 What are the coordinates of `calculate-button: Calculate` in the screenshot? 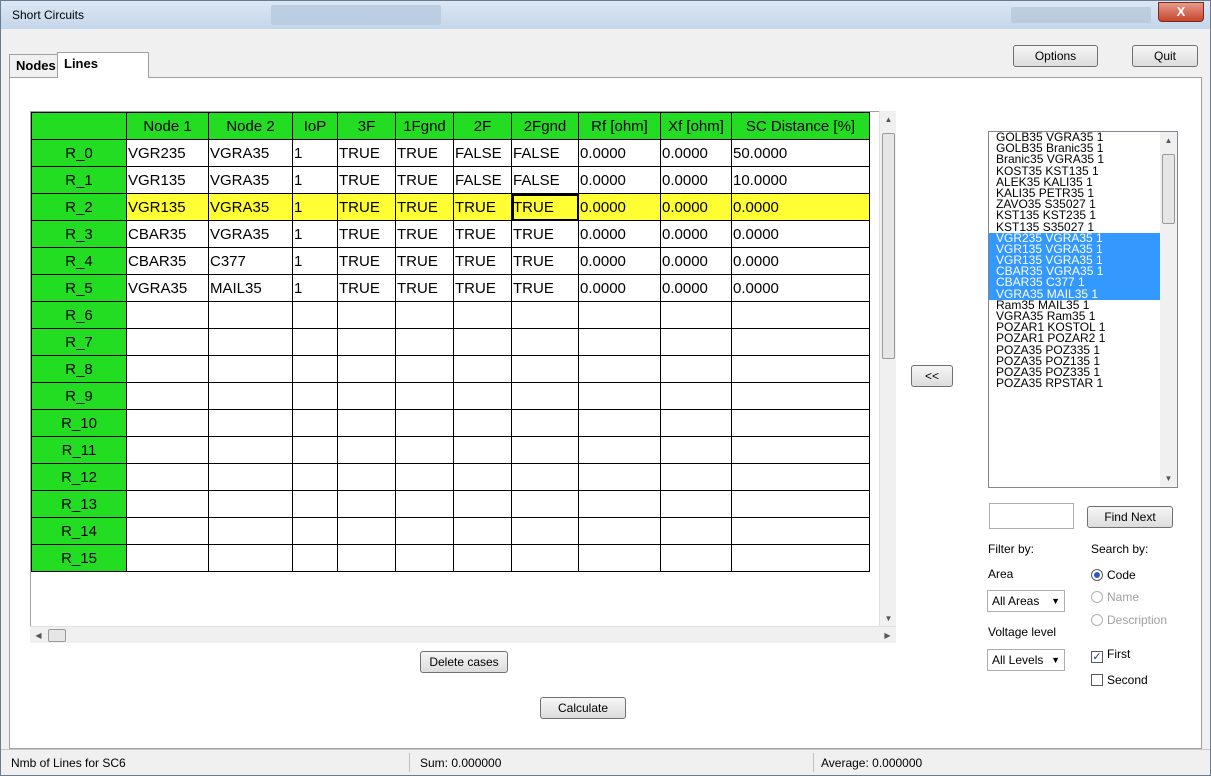 It's located at (583, 708).